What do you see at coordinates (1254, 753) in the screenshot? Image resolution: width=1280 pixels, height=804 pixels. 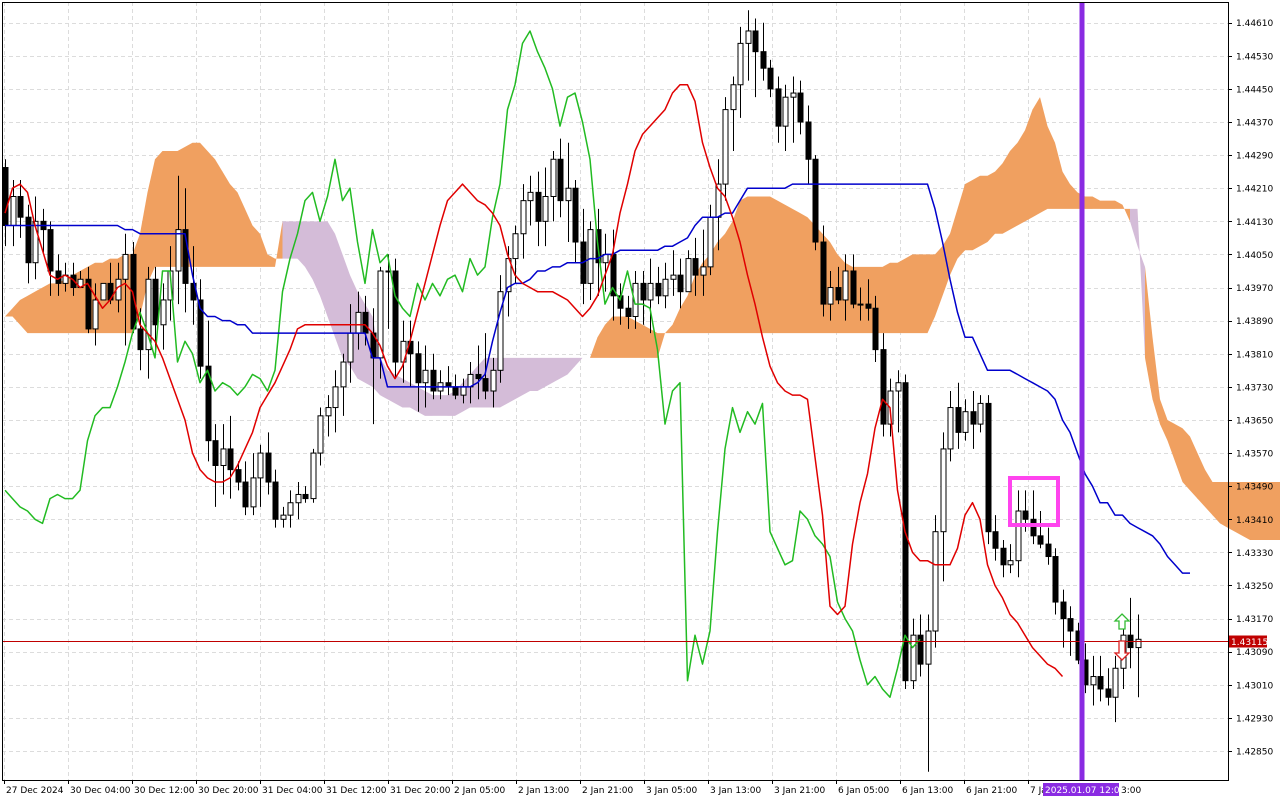 I see `y-tick-label: 1.42850` at bounding box center [1254, 753].